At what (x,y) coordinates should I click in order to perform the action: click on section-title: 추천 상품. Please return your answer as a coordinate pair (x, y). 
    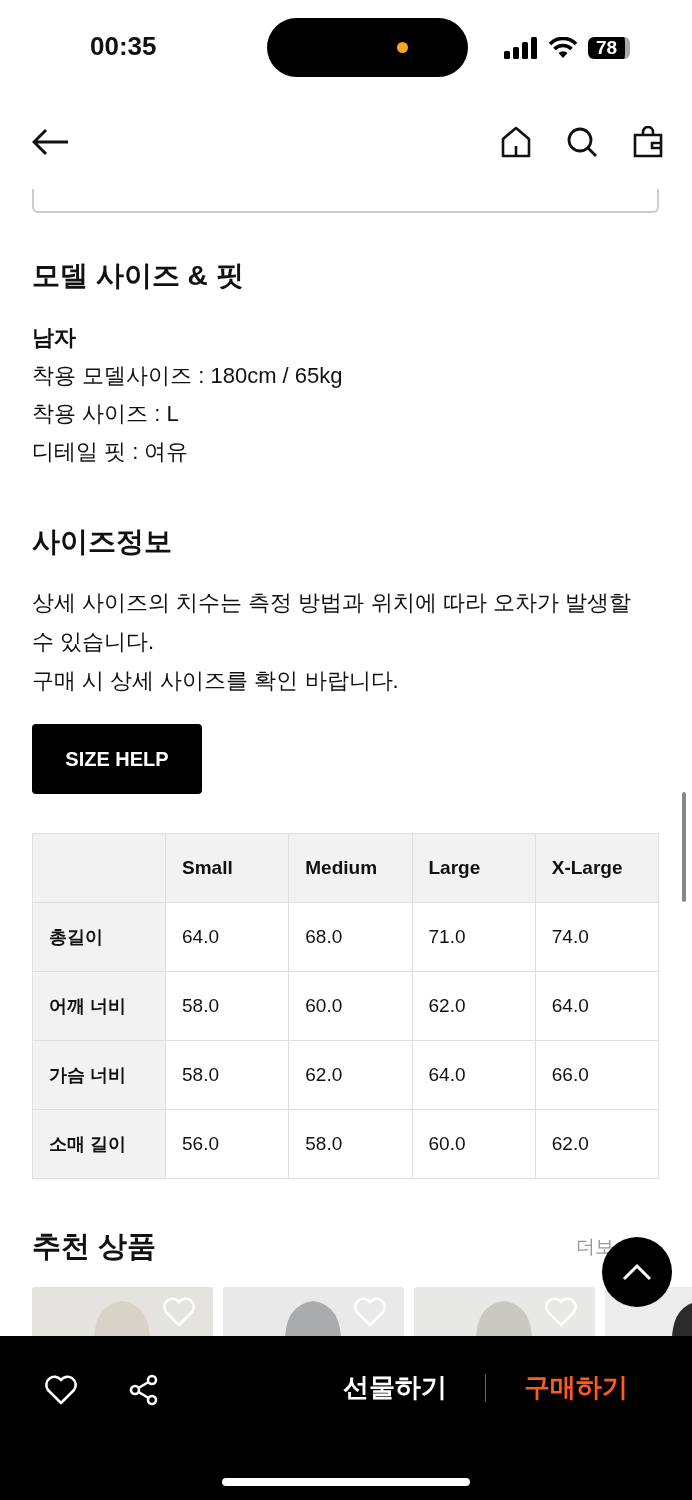
    Looking at the image, I should click on (94, 1246).